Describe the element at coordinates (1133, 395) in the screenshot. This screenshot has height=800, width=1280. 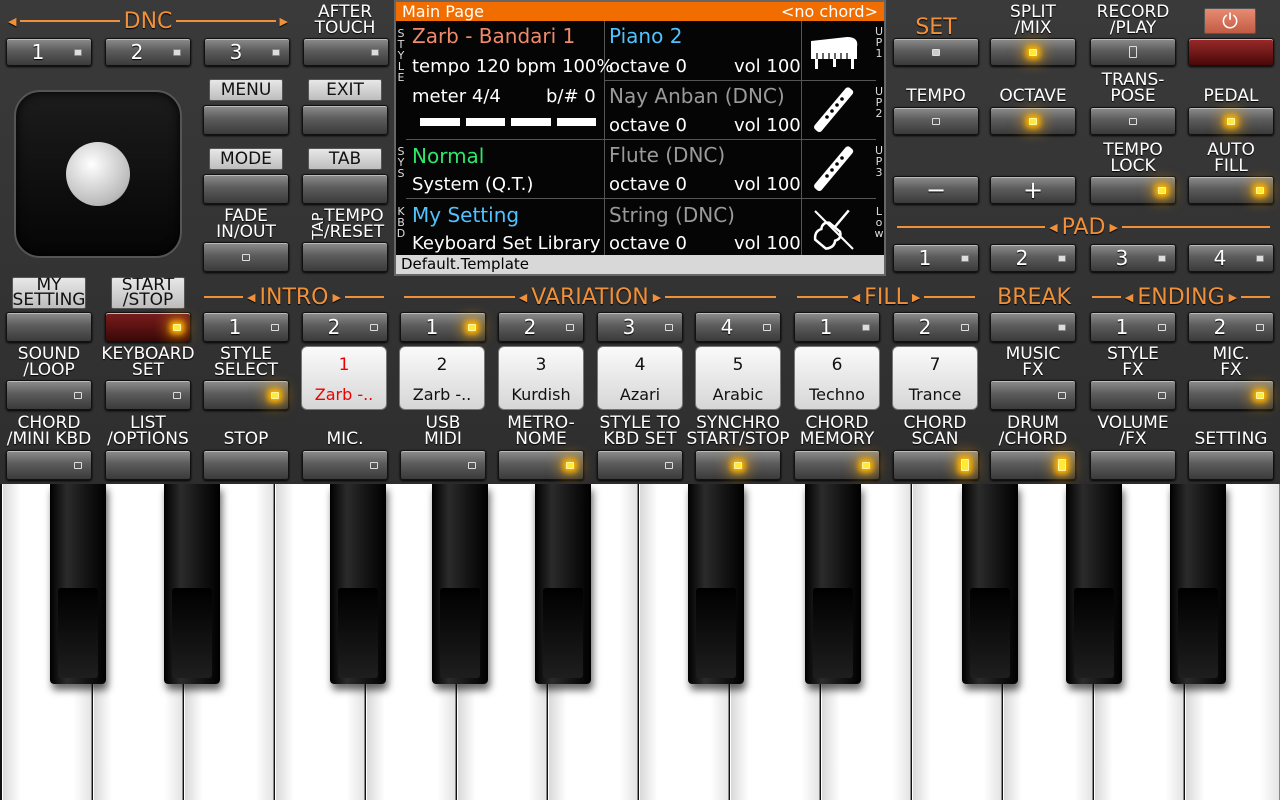
I see `style-fx-button` at that location.